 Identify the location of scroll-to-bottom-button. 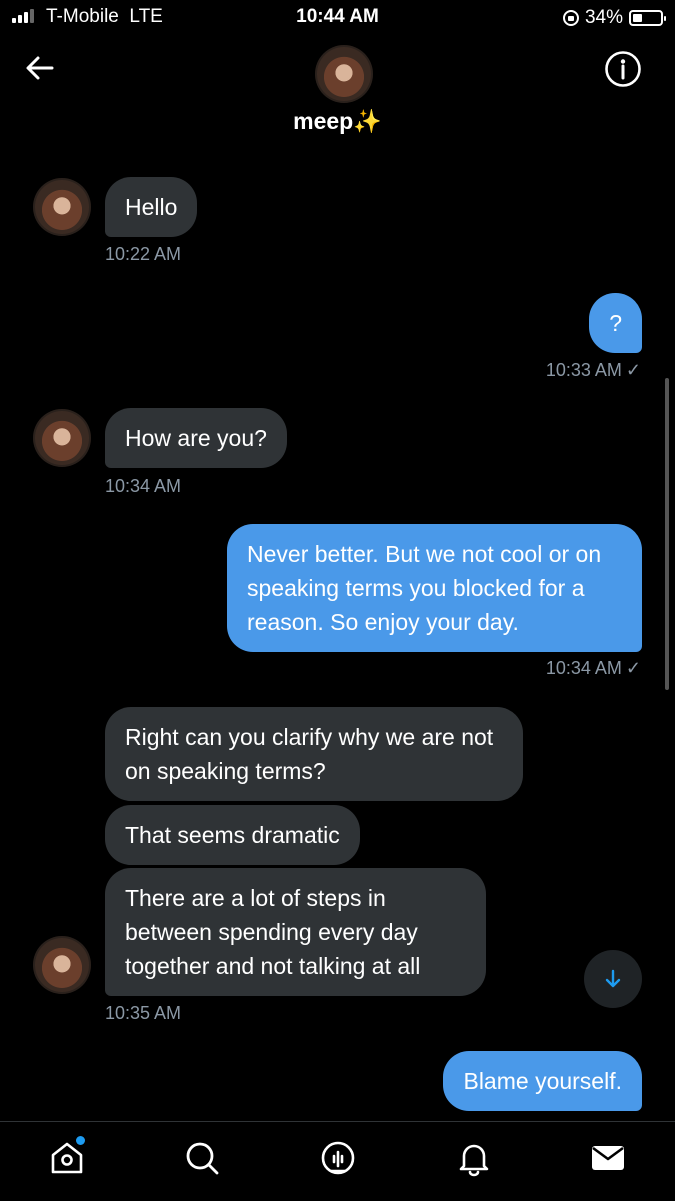
(613, 979).